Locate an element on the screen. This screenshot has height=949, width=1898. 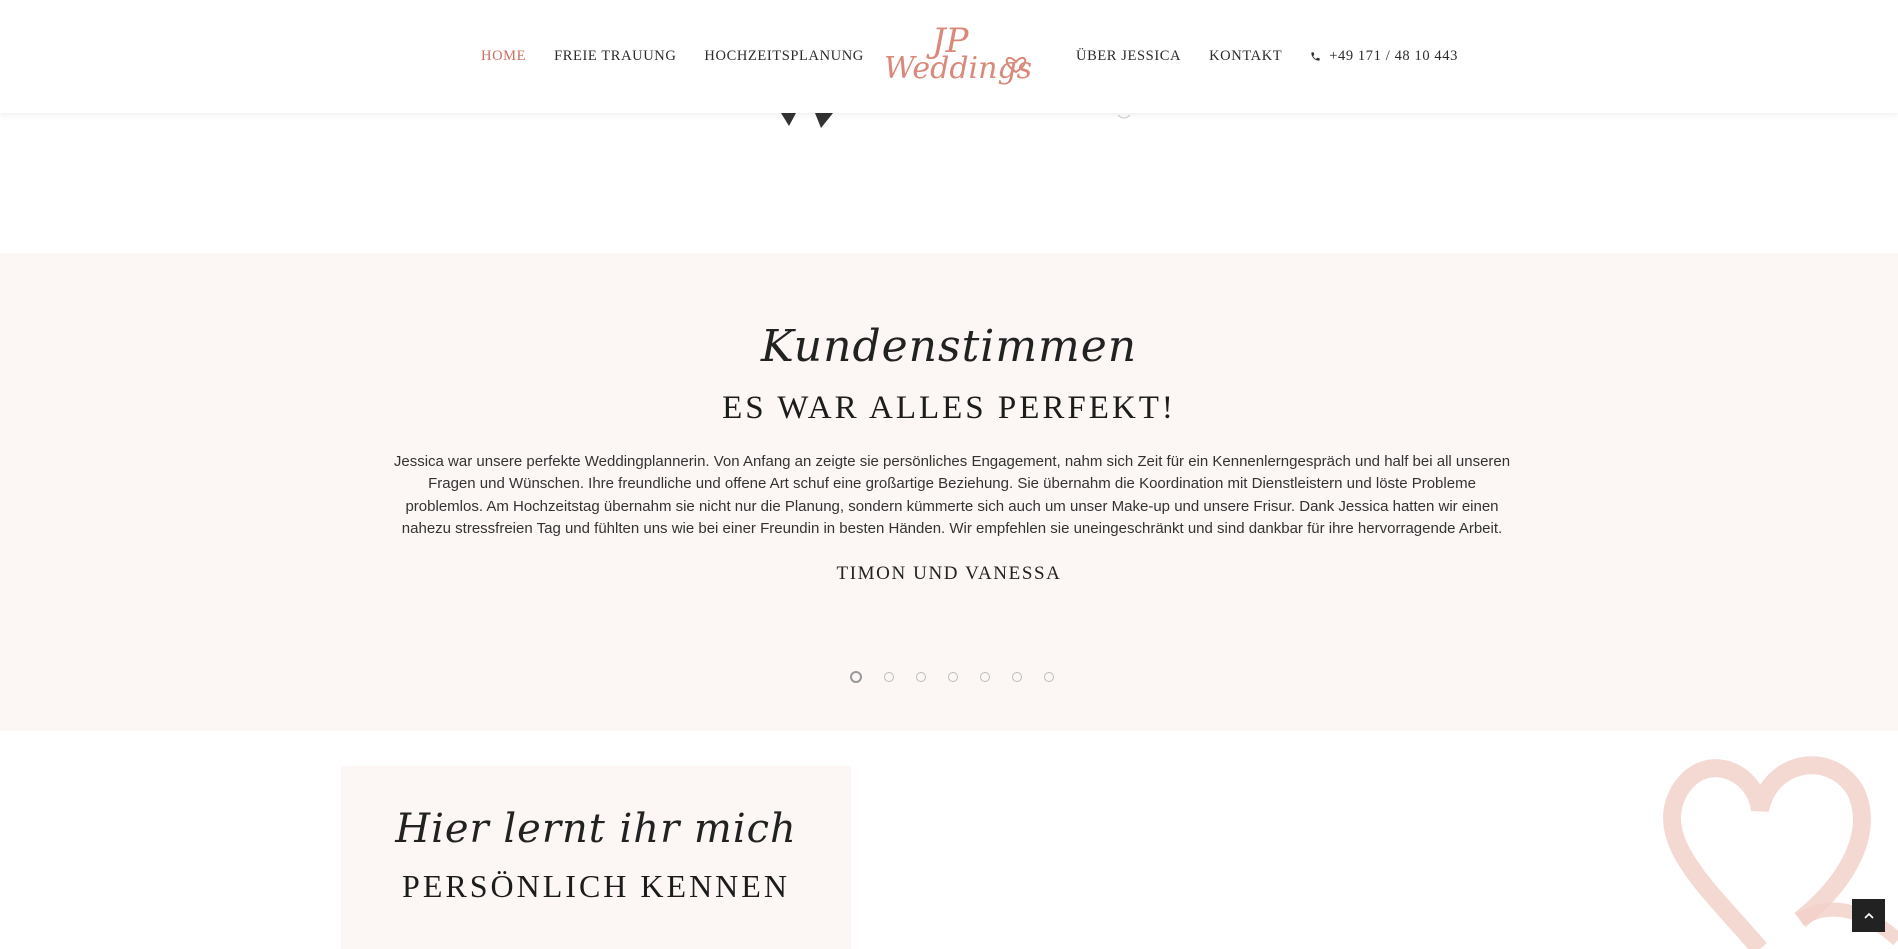
nav-home: HOME is located at coordinates (503, 56).